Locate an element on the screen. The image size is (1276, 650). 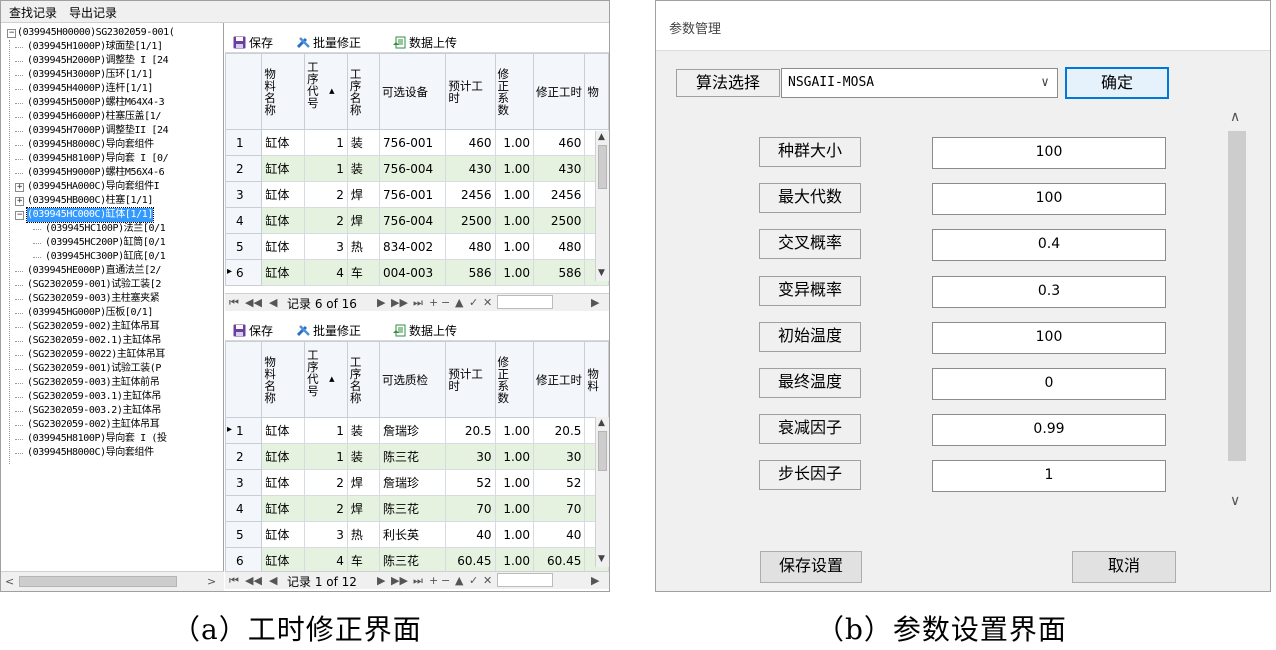
tree-node: (039945H1000P)球面垫[1/1] is located at coordinates (112, 47).